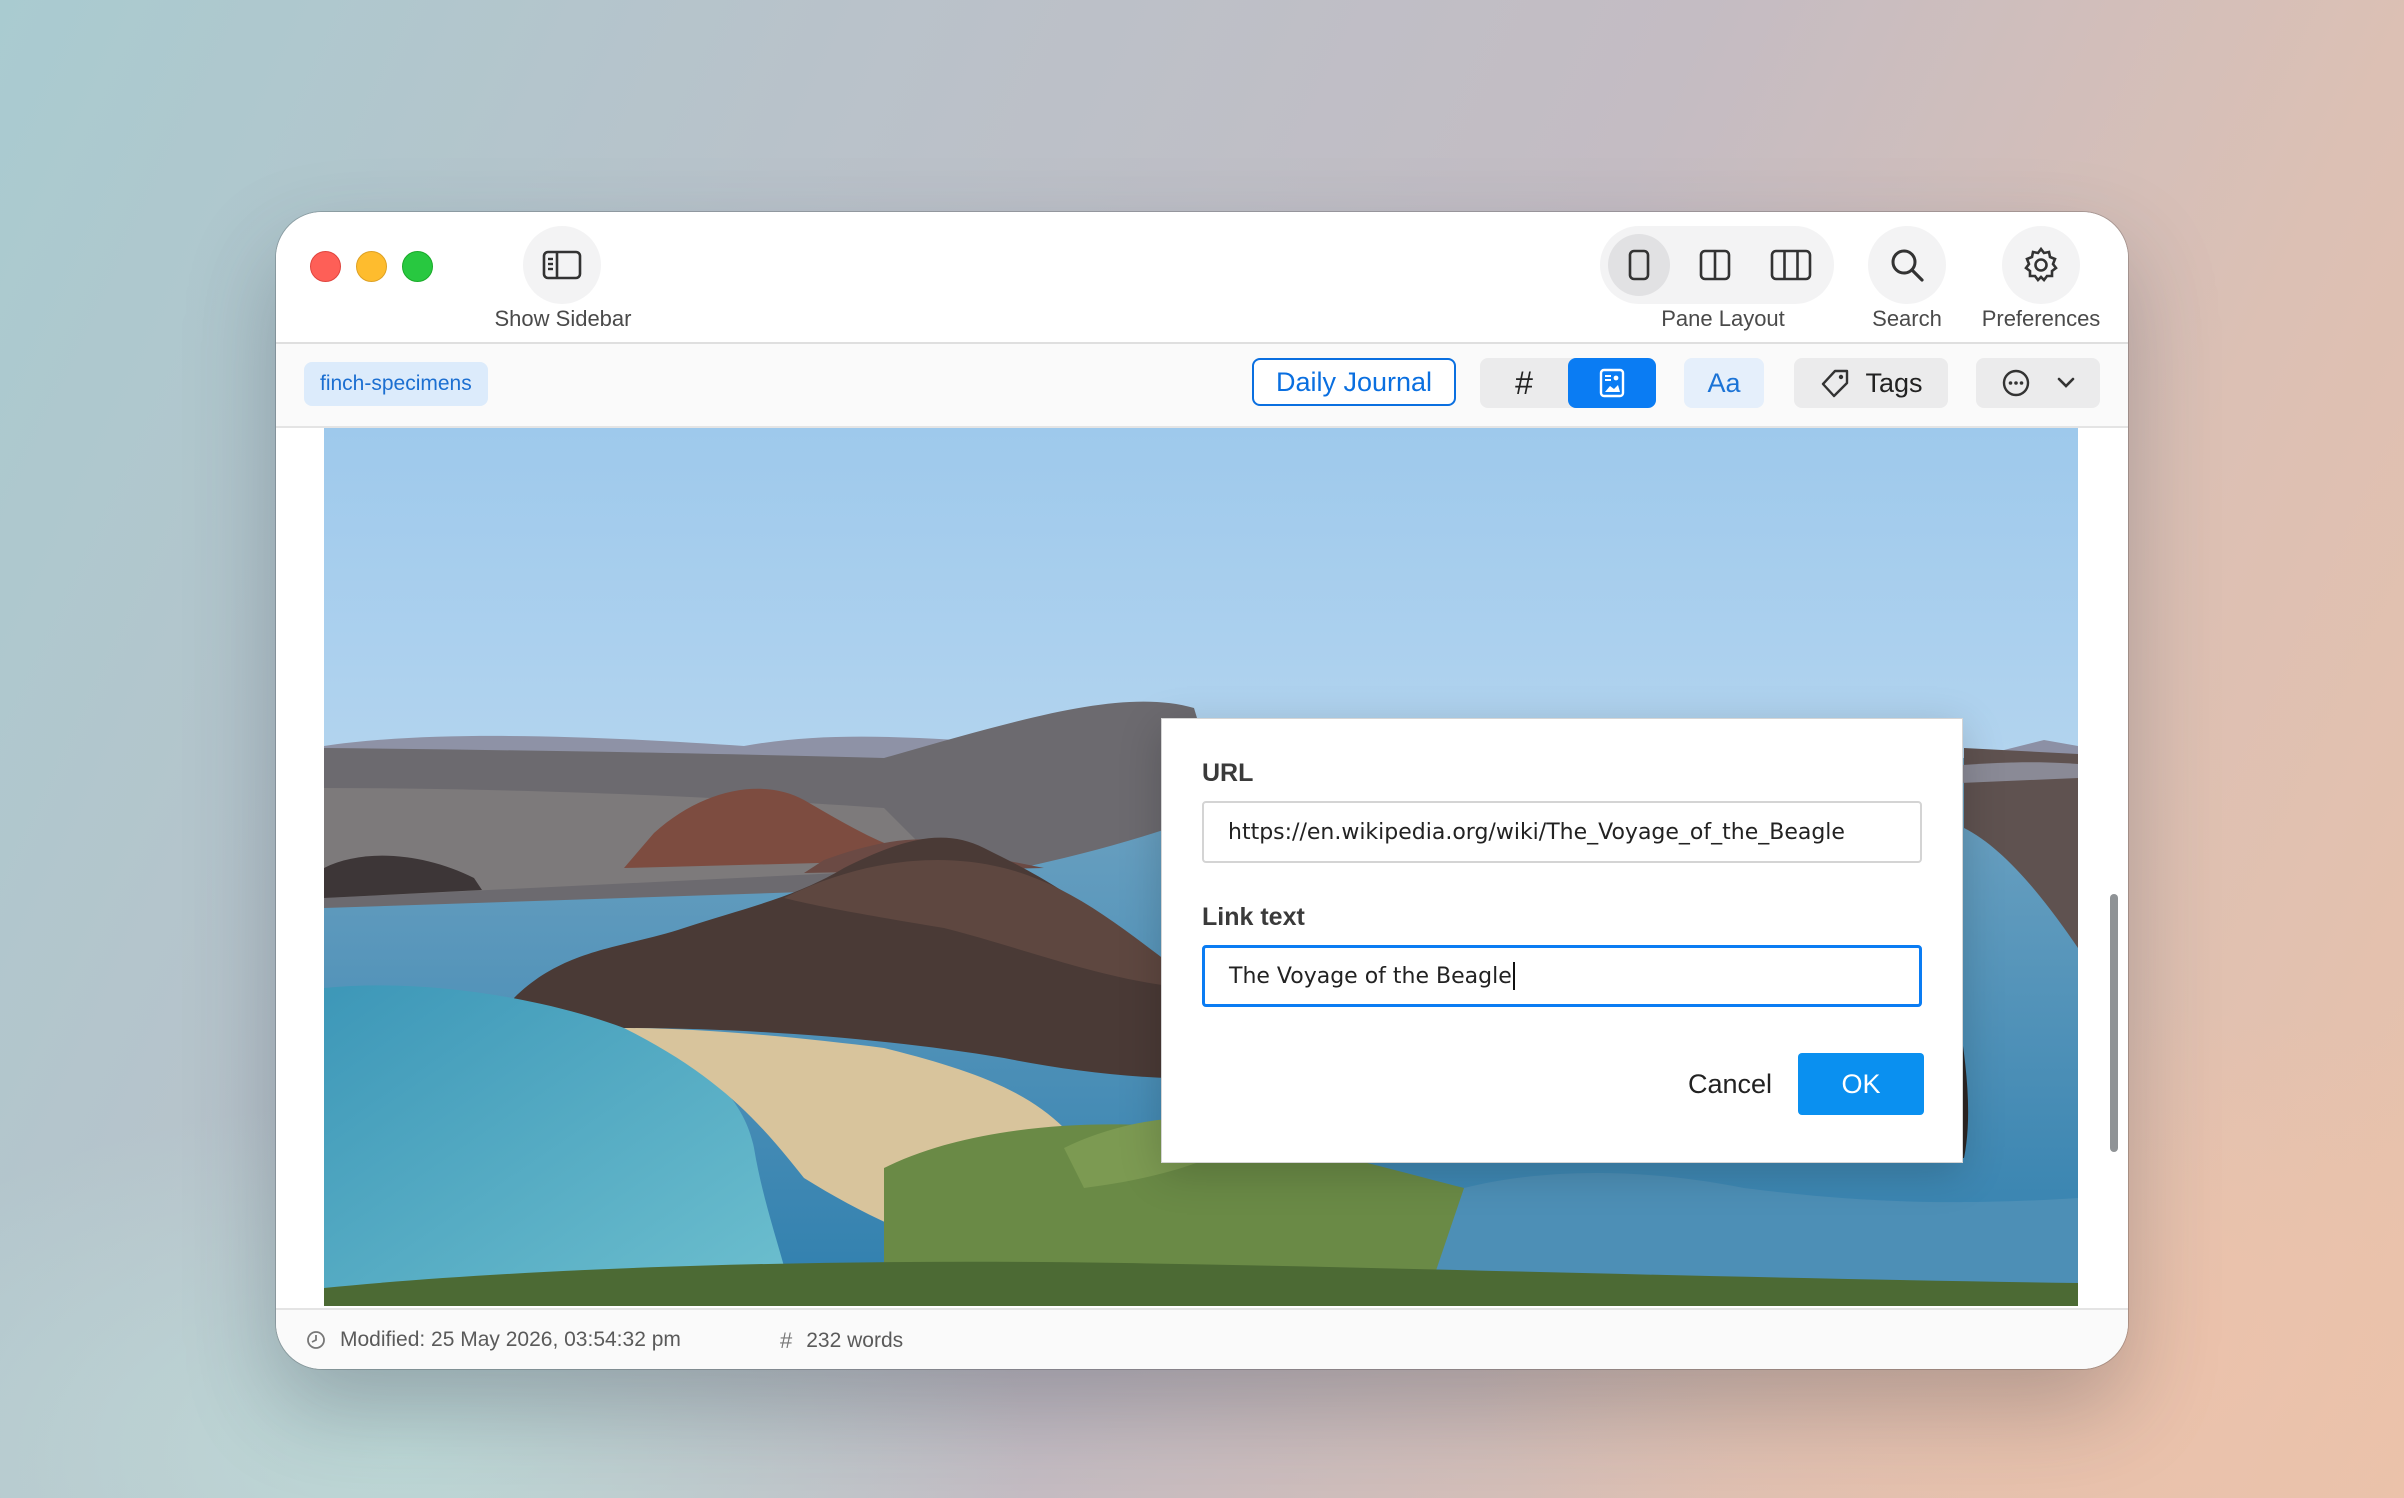 This screenshot has width=2404, height=1498. Describe the element at coordinates (1861, 1084) in the screenshot. I see `ok-button: OK` at that location.